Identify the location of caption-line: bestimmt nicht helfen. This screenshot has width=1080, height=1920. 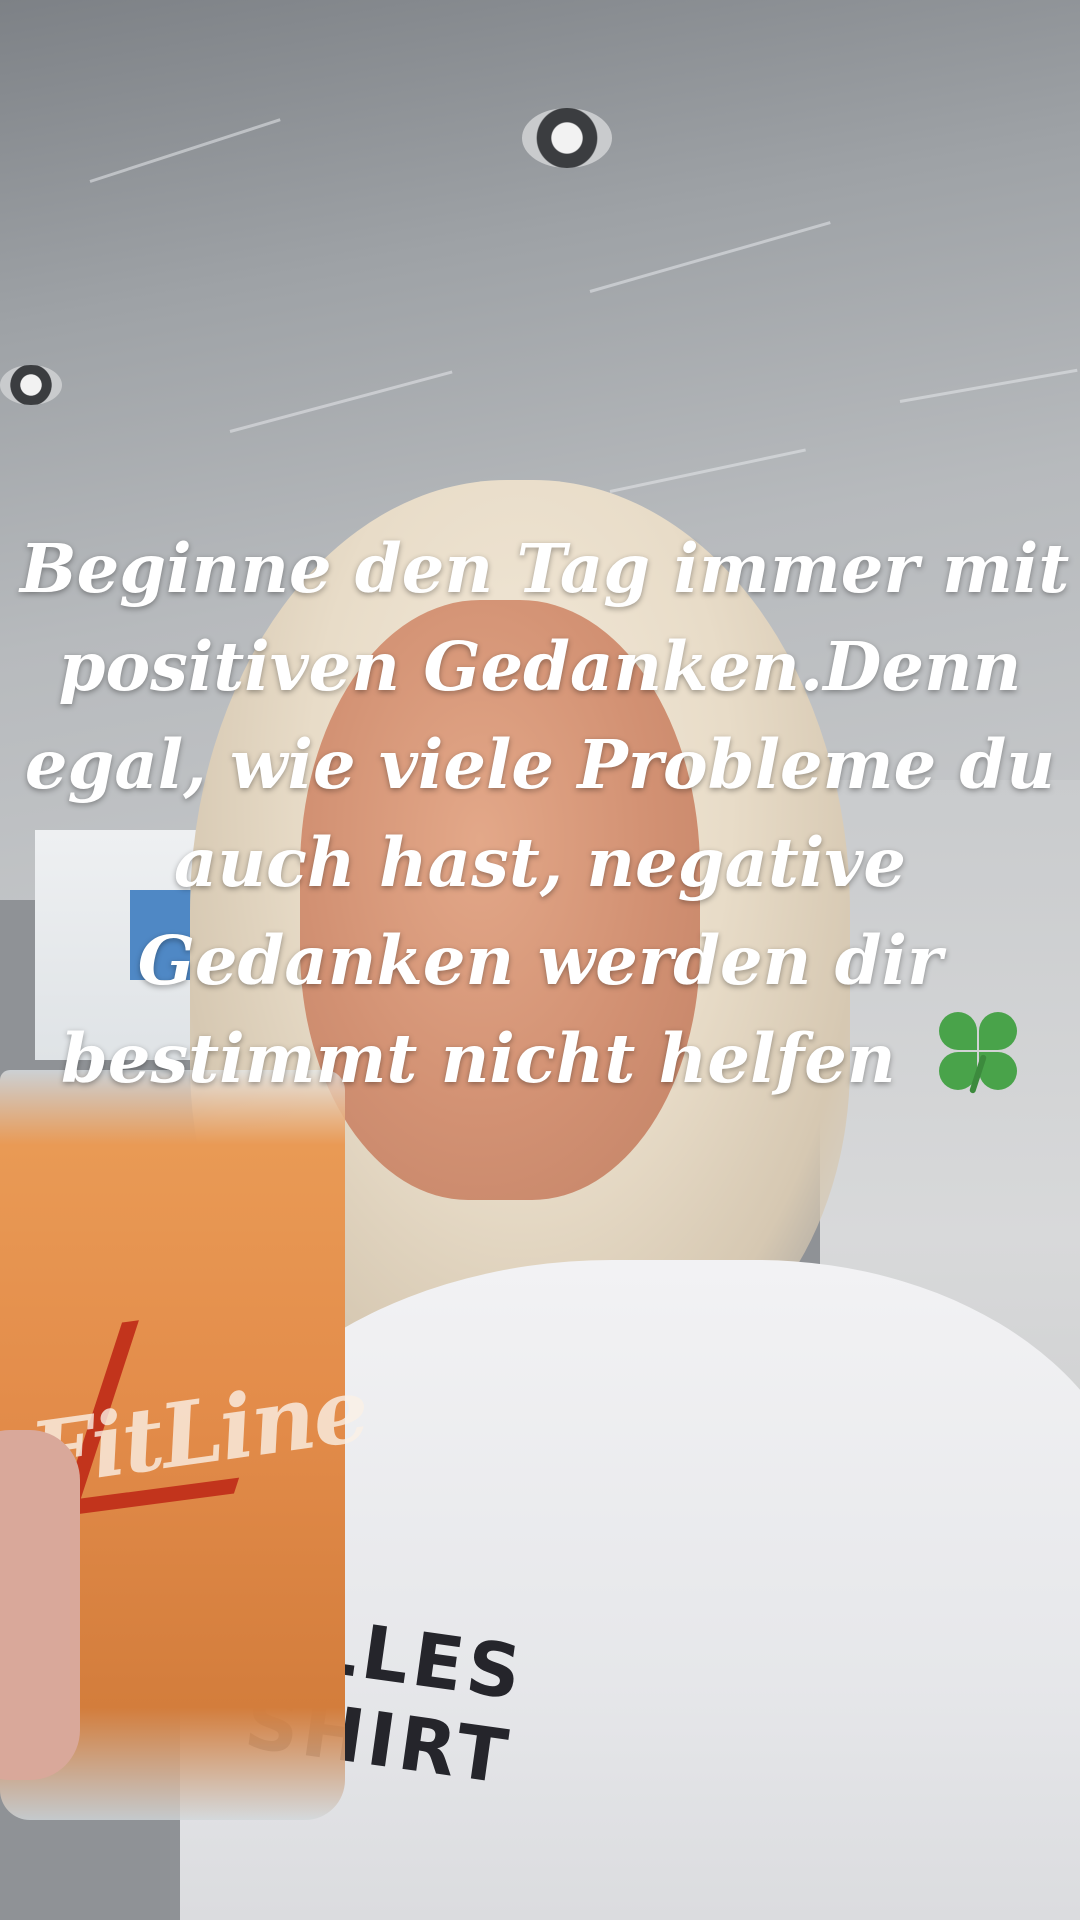
(478, 1058).